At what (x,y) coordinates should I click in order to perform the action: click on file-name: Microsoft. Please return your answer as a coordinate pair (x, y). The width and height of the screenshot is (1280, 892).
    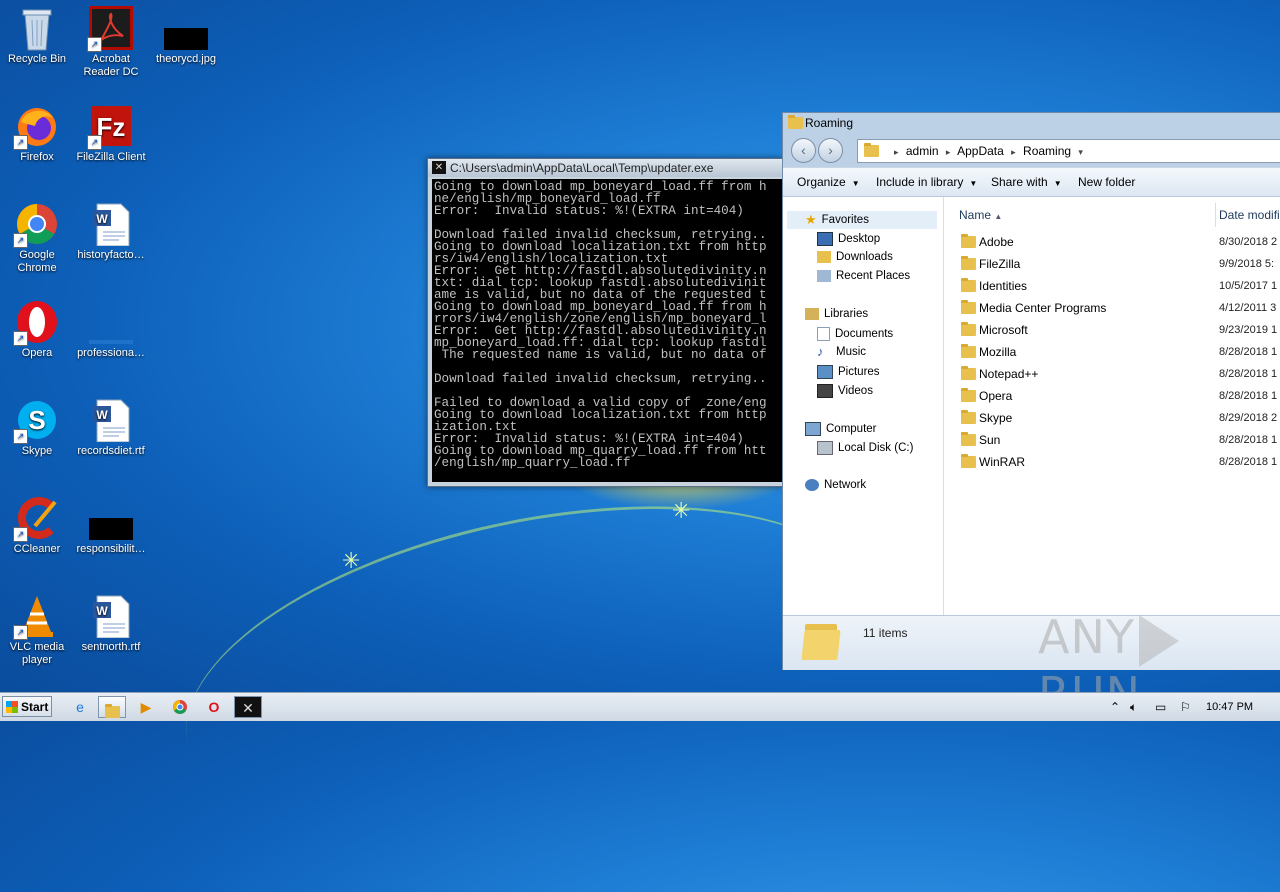
    Looking at the image, I should click on (1003, 330).